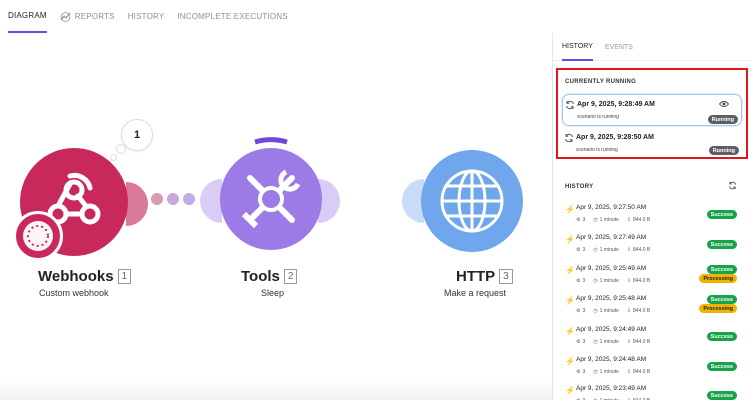 Image resolution: width=750 pixels, height=400 pixels. What do you see at coordinates (506, 276) in the screenshot?
I see `http-number: 3` at bounding box center [506, 276].